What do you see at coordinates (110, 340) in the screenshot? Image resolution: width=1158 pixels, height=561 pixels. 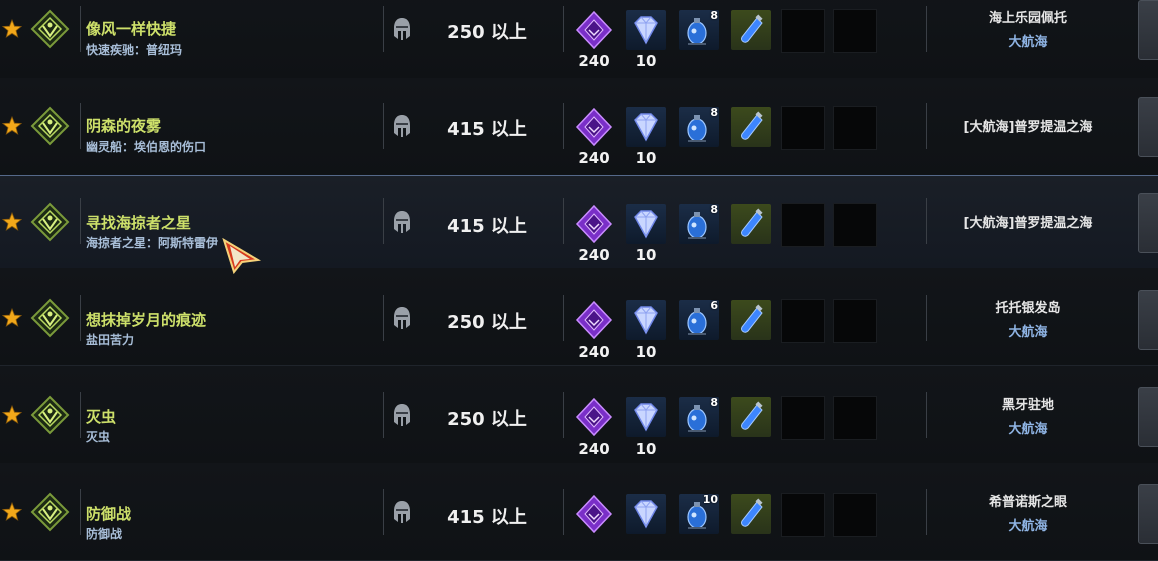 I see `quest-subtitle: 盐田苦力` at bounding box center [110, 340].